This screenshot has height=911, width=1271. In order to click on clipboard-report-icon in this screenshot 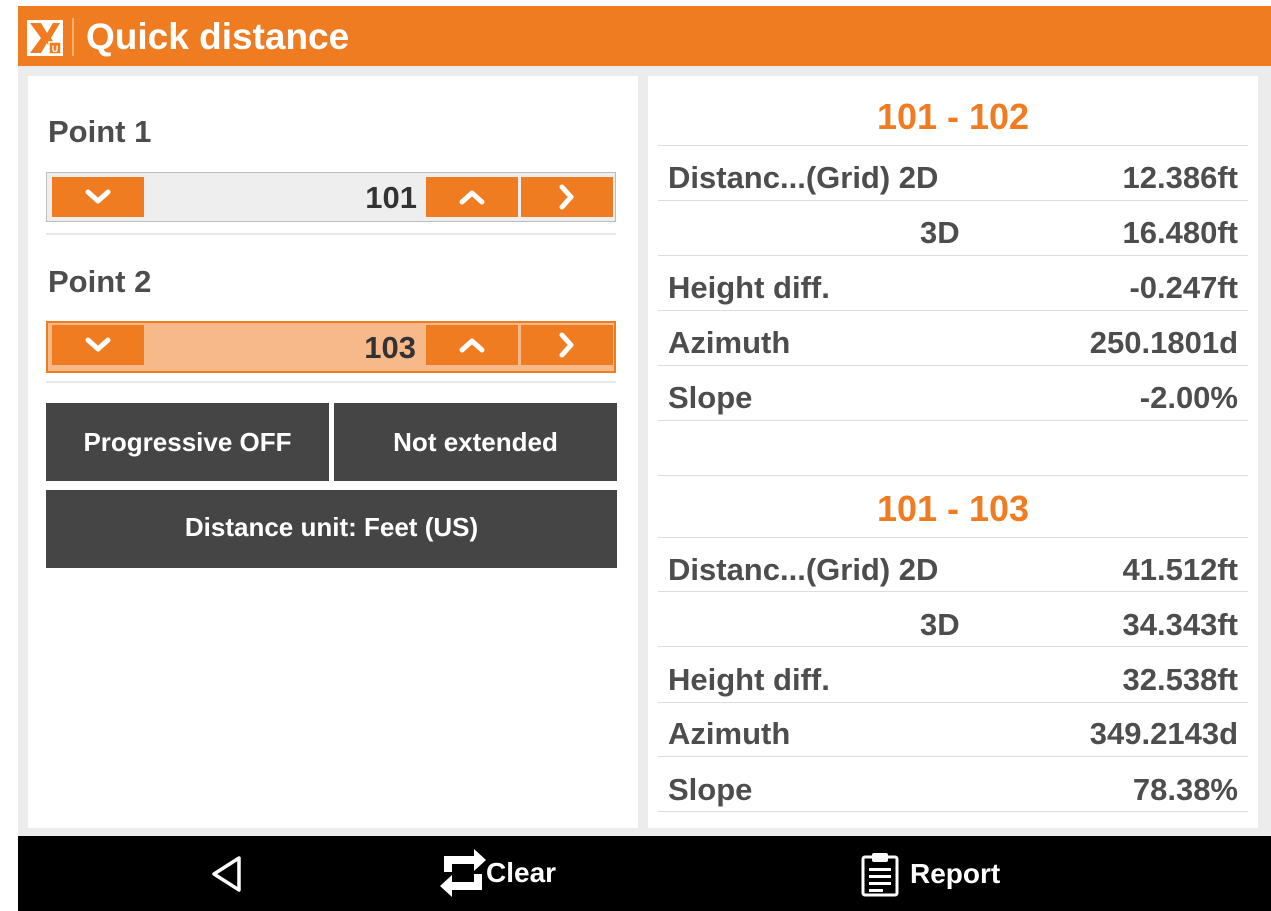, I will do `click(880, 875)`.